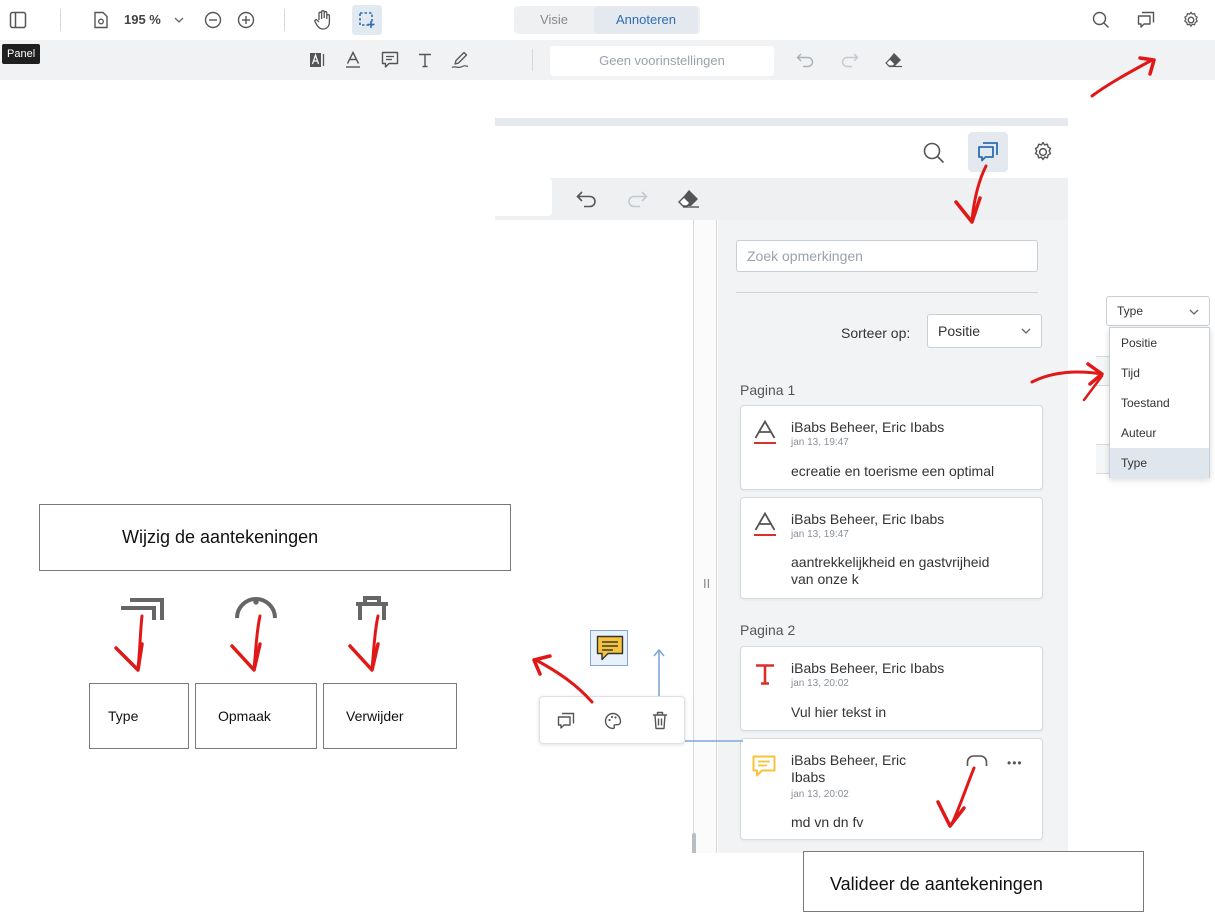  Describe the element at coordinates (18, 20) in the screenshot. I see `panel-toggle-icon` at that location.